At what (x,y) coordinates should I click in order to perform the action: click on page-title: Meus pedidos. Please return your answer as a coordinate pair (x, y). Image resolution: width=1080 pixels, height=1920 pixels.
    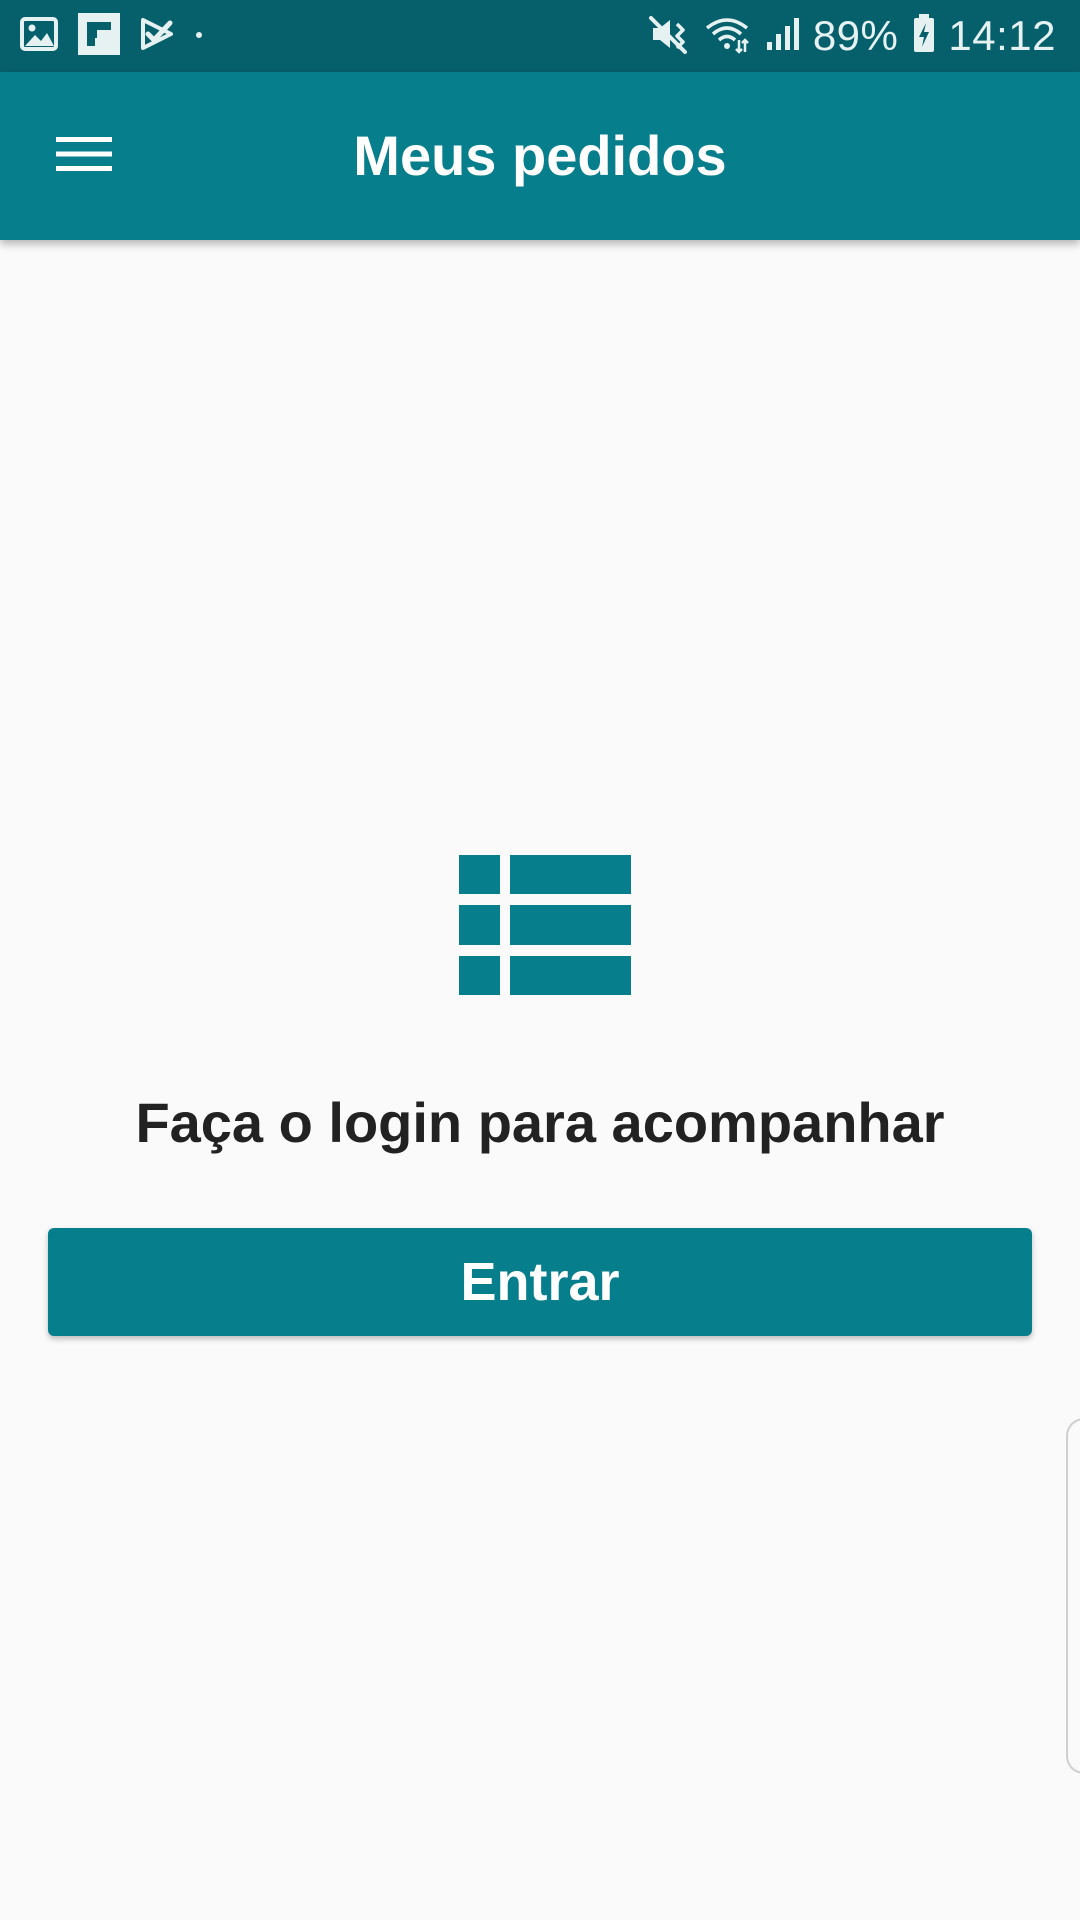
    Looking at the image, I should click on (540, 155).